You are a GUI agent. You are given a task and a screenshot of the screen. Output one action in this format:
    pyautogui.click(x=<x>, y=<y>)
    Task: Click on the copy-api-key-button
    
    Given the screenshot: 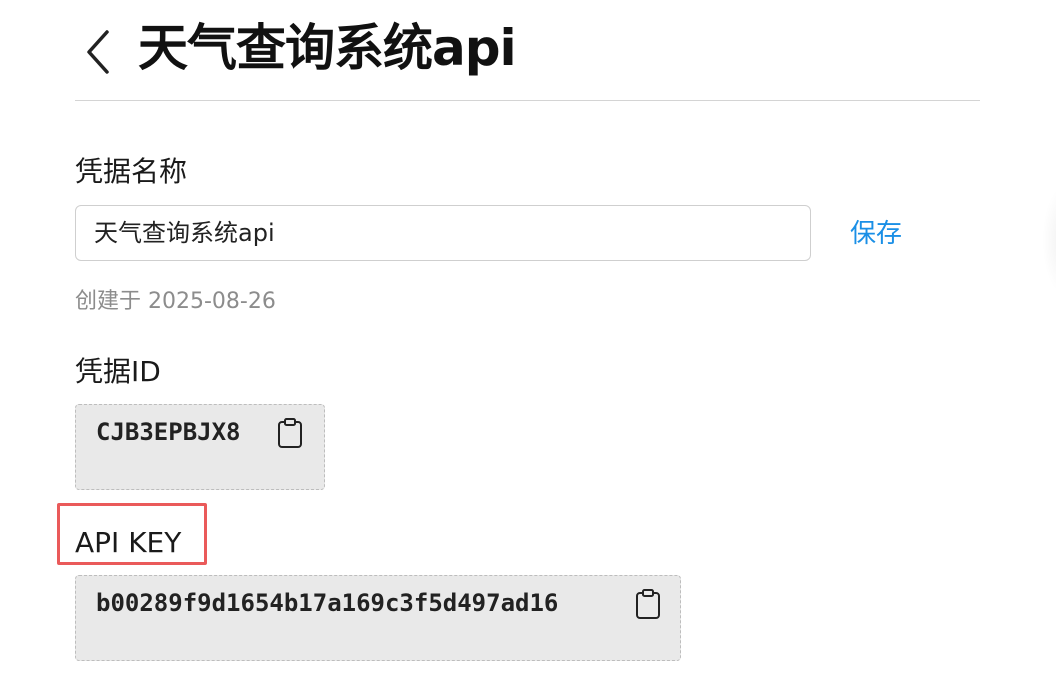 What is the action you would take?
    pyautogui.click(x=648, y=604)
    